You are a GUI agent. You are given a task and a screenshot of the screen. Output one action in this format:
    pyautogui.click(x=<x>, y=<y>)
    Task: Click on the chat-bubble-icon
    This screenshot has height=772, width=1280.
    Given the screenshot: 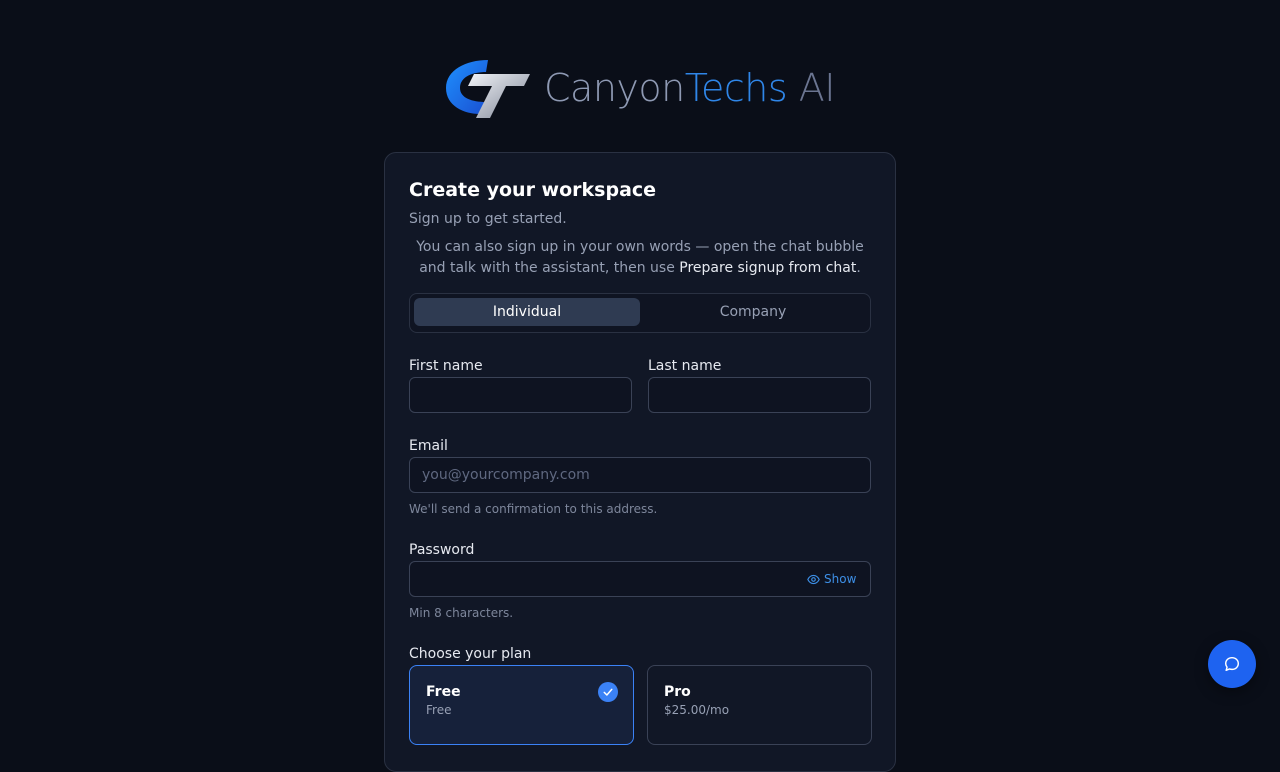 What is the action you would take?
    pyautogui.click(x=1232, y=664)
    